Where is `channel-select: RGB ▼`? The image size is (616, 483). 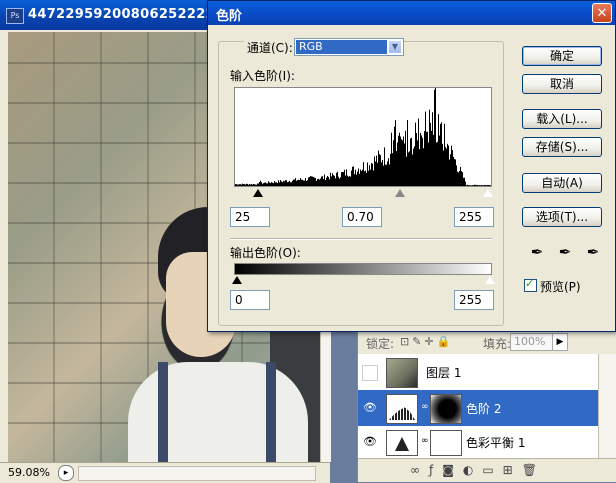
channel-select: RGB ▼ is located at coordinates (349, 47).